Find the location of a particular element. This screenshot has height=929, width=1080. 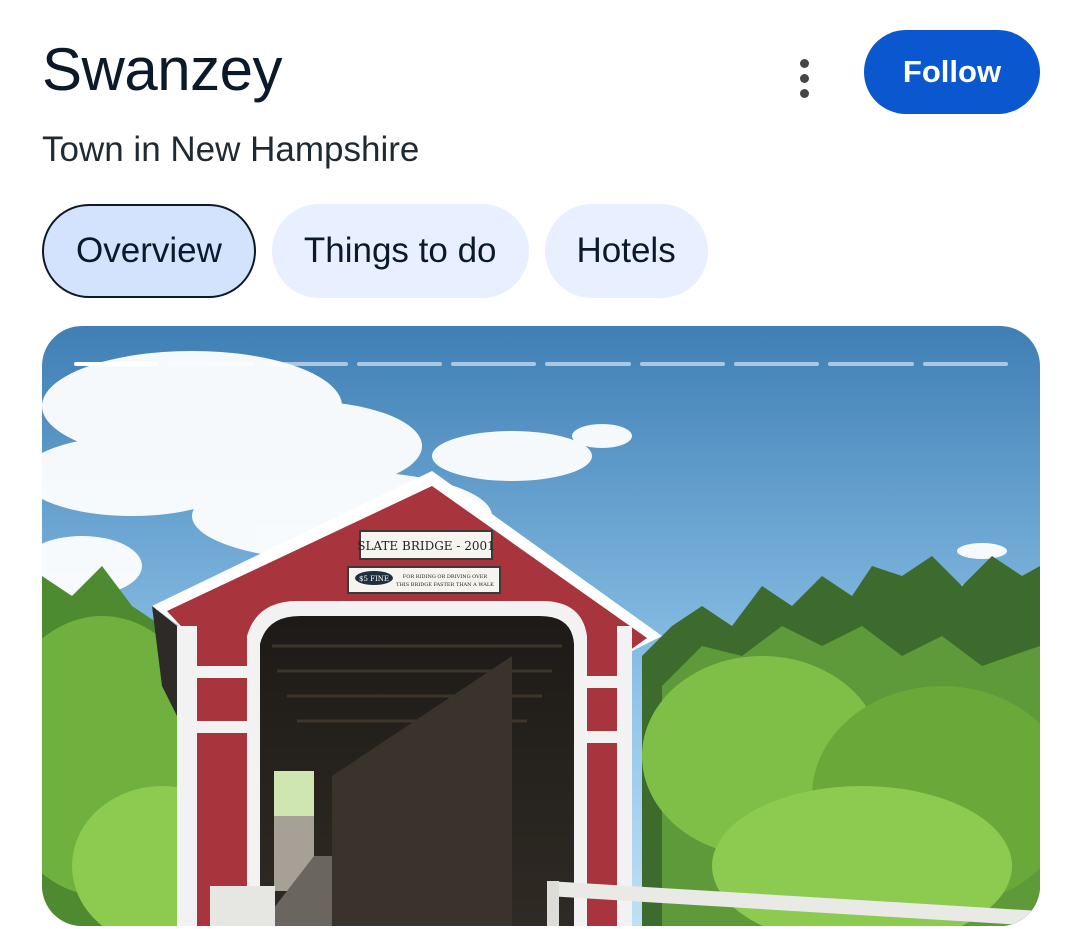

tab-things-to-do: Things to do is located at coordinates (400, 251).